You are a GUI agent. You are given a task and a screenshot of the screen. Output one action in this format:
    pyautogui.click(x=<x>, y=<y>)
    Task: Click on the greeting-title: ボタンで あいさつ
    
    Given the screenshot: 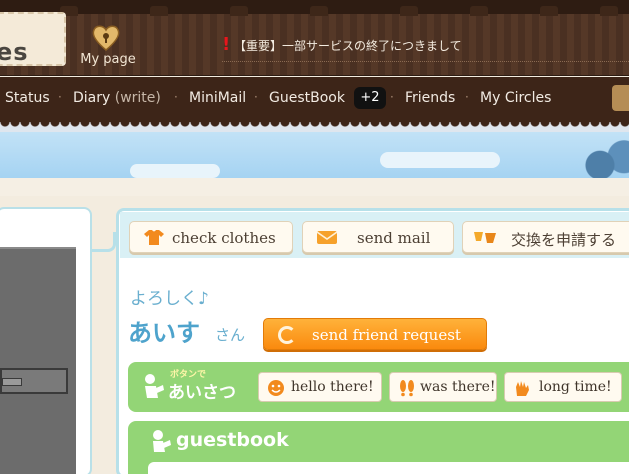 What is the action you would take?
    pyautogui.click(x=194, y=387)
    